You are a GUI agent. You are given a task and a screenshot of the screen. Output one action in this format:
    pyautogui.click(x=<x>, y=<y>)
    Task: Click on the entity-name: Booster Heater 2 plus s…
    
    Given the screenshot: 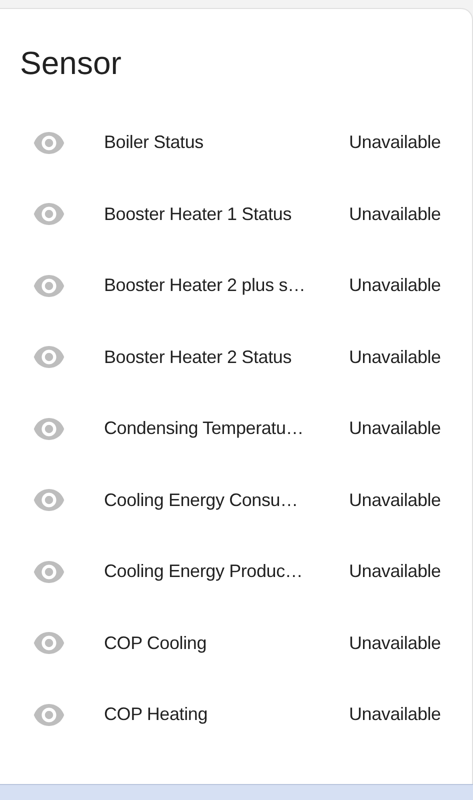 What is the action you would take?
    pyautogui.click(x=226, y=285)
    